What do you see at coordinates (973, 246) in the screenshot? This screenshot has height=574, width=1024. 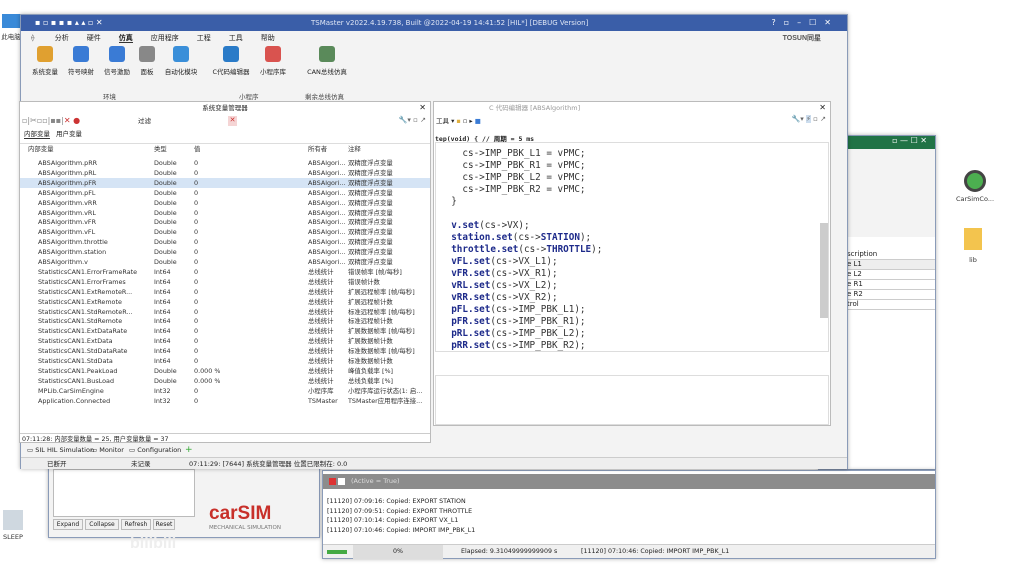 I see `desktop-icon-lib: lib` at bounding box center [973, 246].